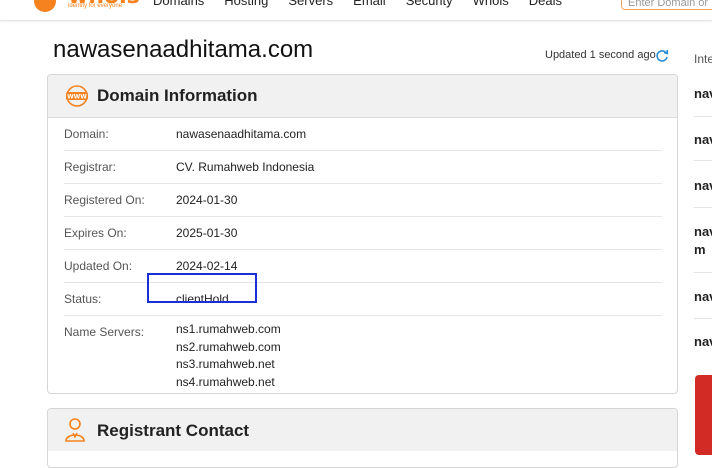  What do you see at coordinates (363, 200) in the screenshot?
I see `table-row: Registered On: 2024-01-30` at bounding box center [363, 200].